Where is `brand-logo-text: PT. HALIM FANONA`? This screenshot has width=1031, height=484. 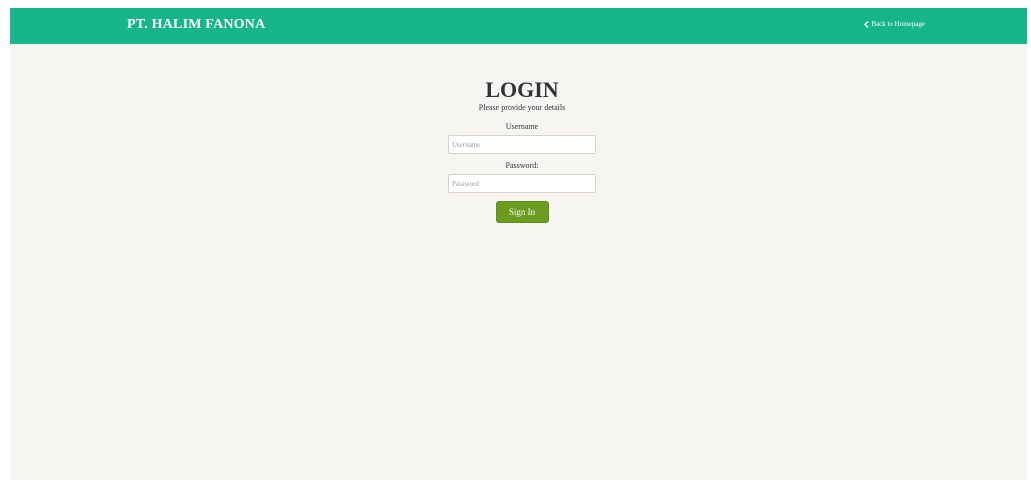
brand-logo-text: PT. HALIM FANONA is located at coordinates (196, 25).